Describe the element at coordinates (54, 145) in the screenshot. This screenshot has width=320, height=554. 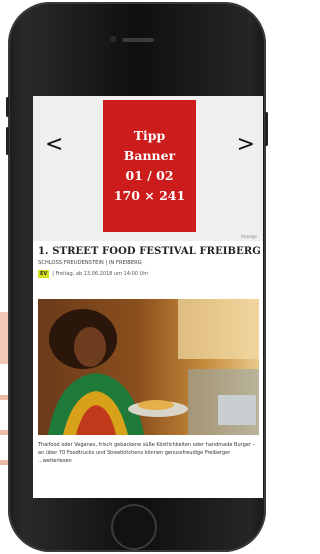
I see `chevron-left-icon: <` at that location.